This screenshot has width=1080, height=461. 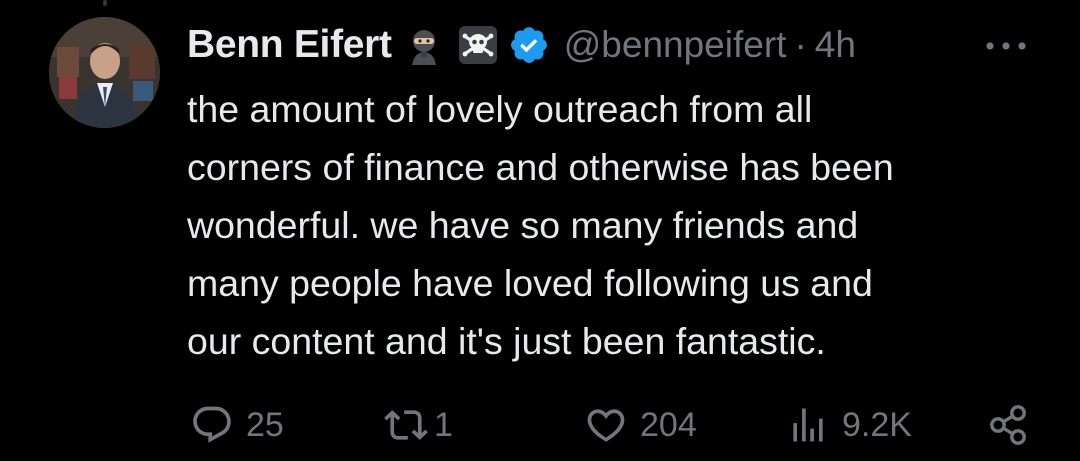 What do you see at coordinates (478, 45) in the screenshot?
I see `skull-crossbones-icon` at bounding box center [478, 45].